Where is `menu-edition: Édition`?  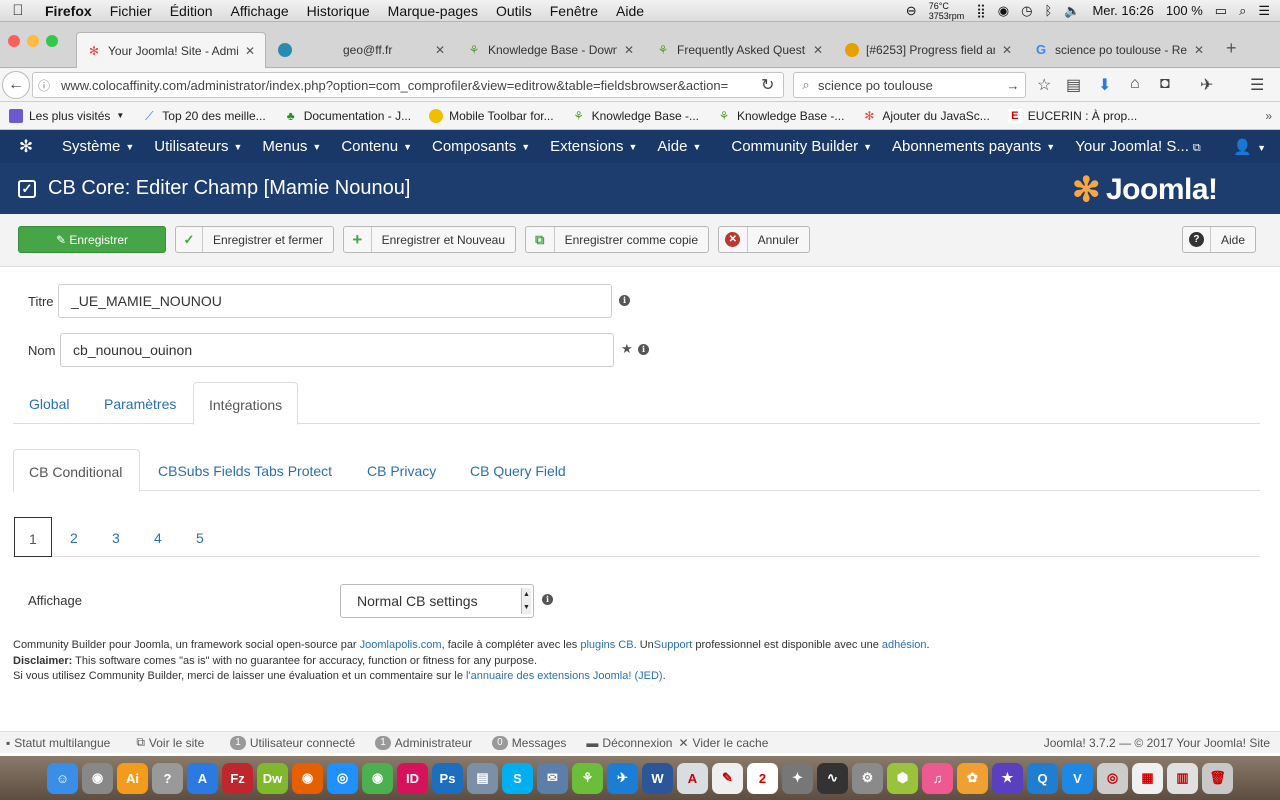 menu-edition: Édition is located at coordinates (191, 11).